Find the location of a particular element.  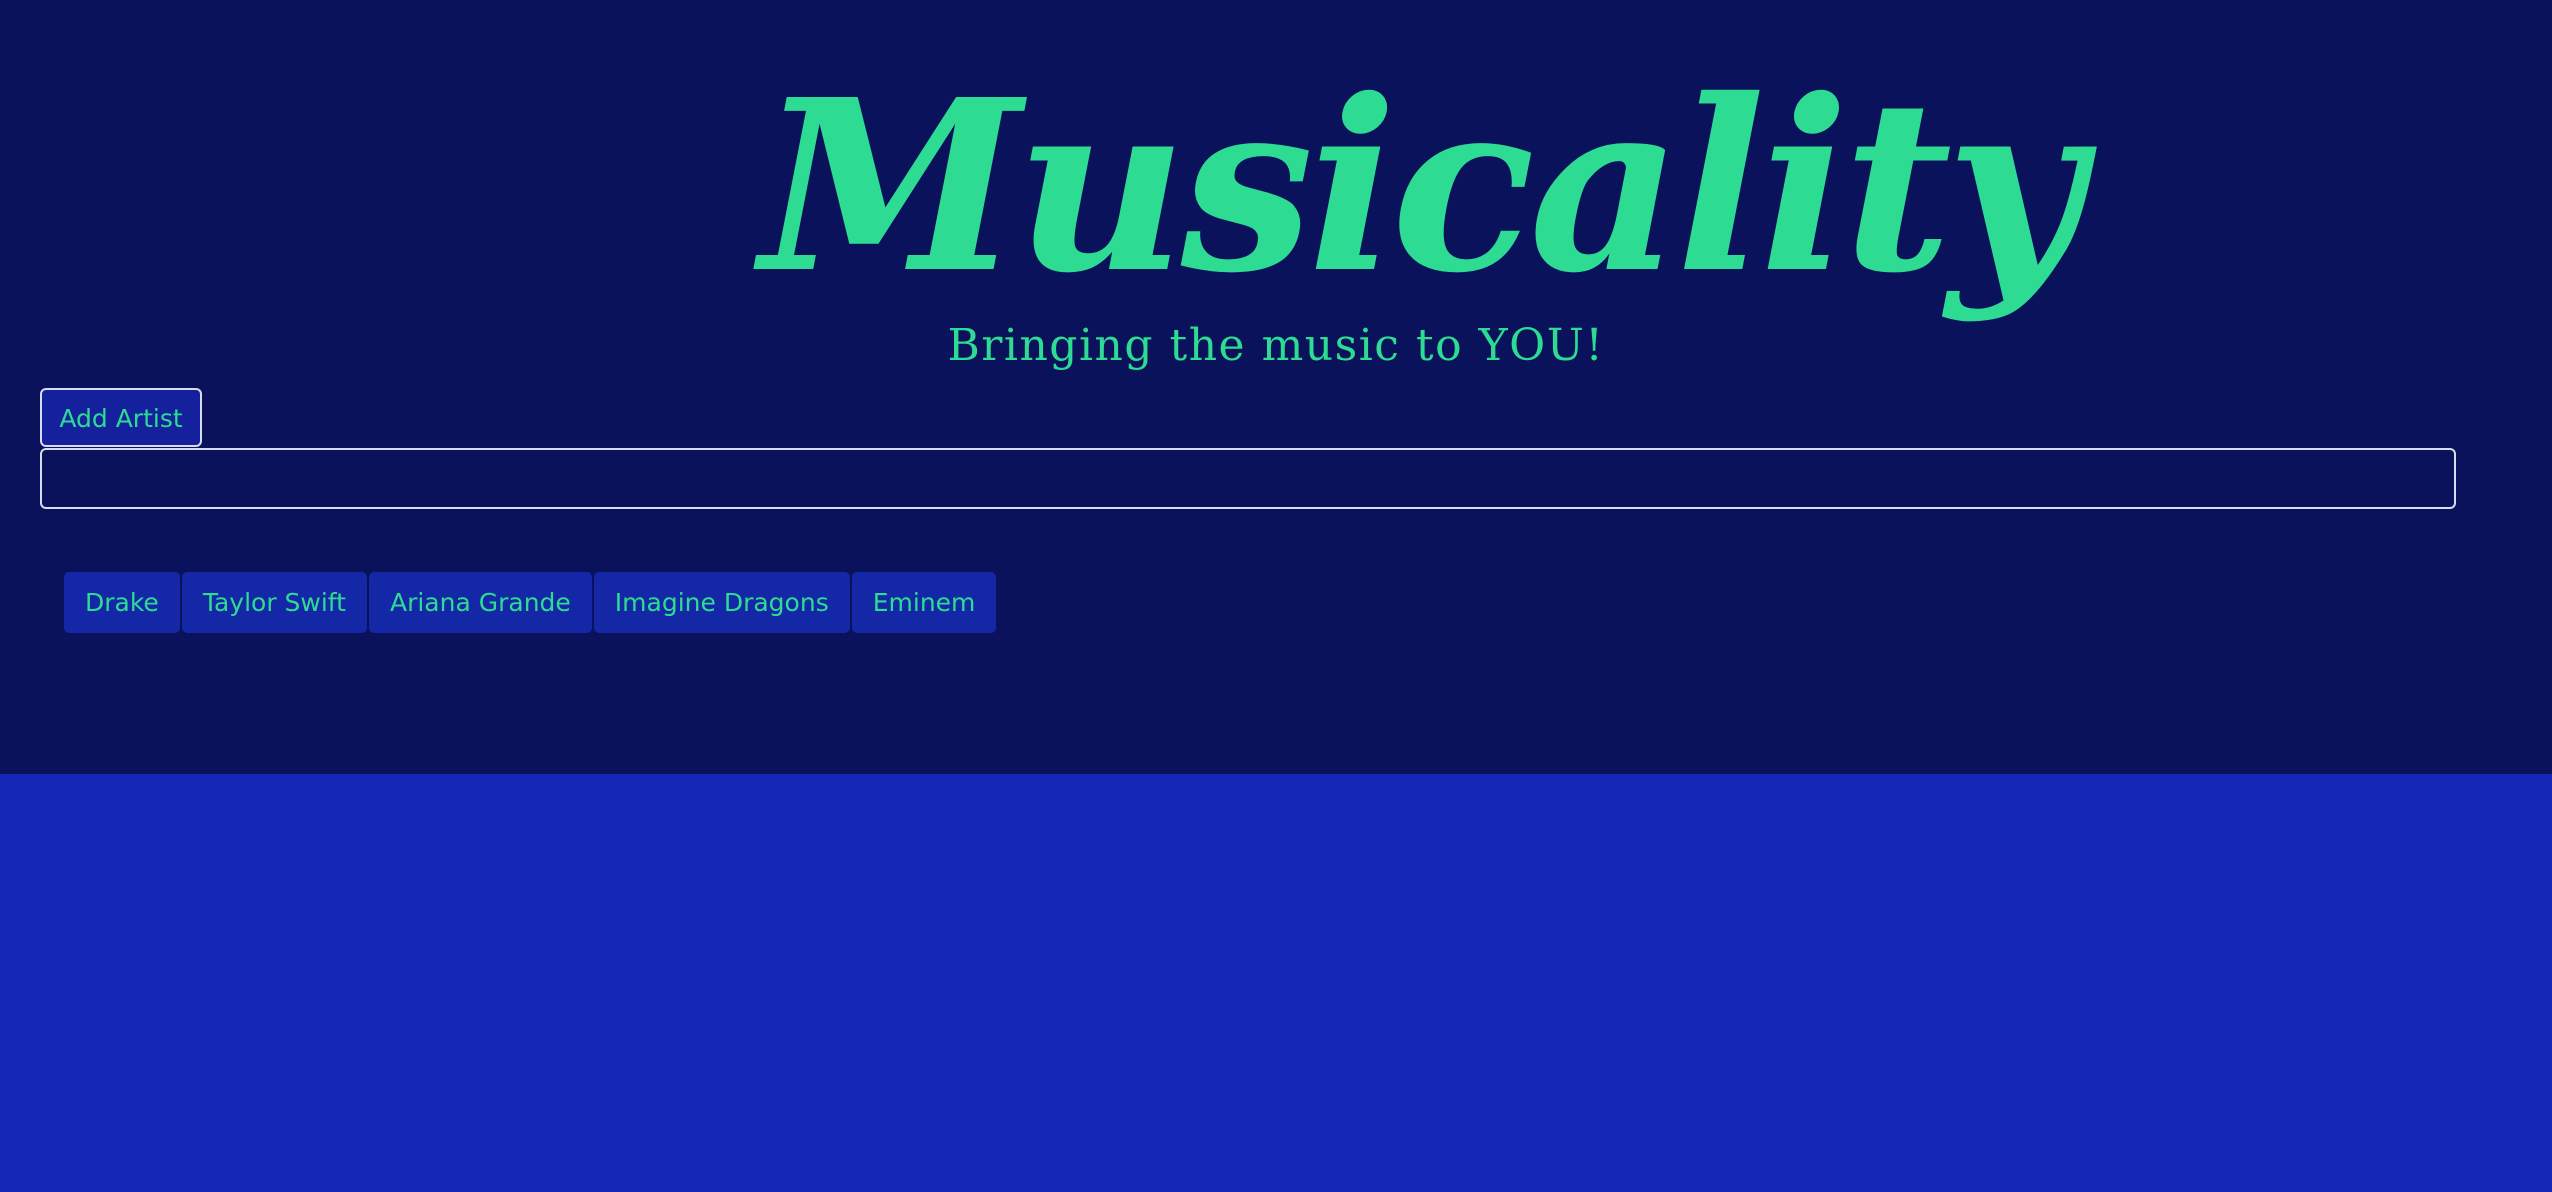

artist-button-ariana-grande: Ariana Grande is located at coordinates (480, 602).